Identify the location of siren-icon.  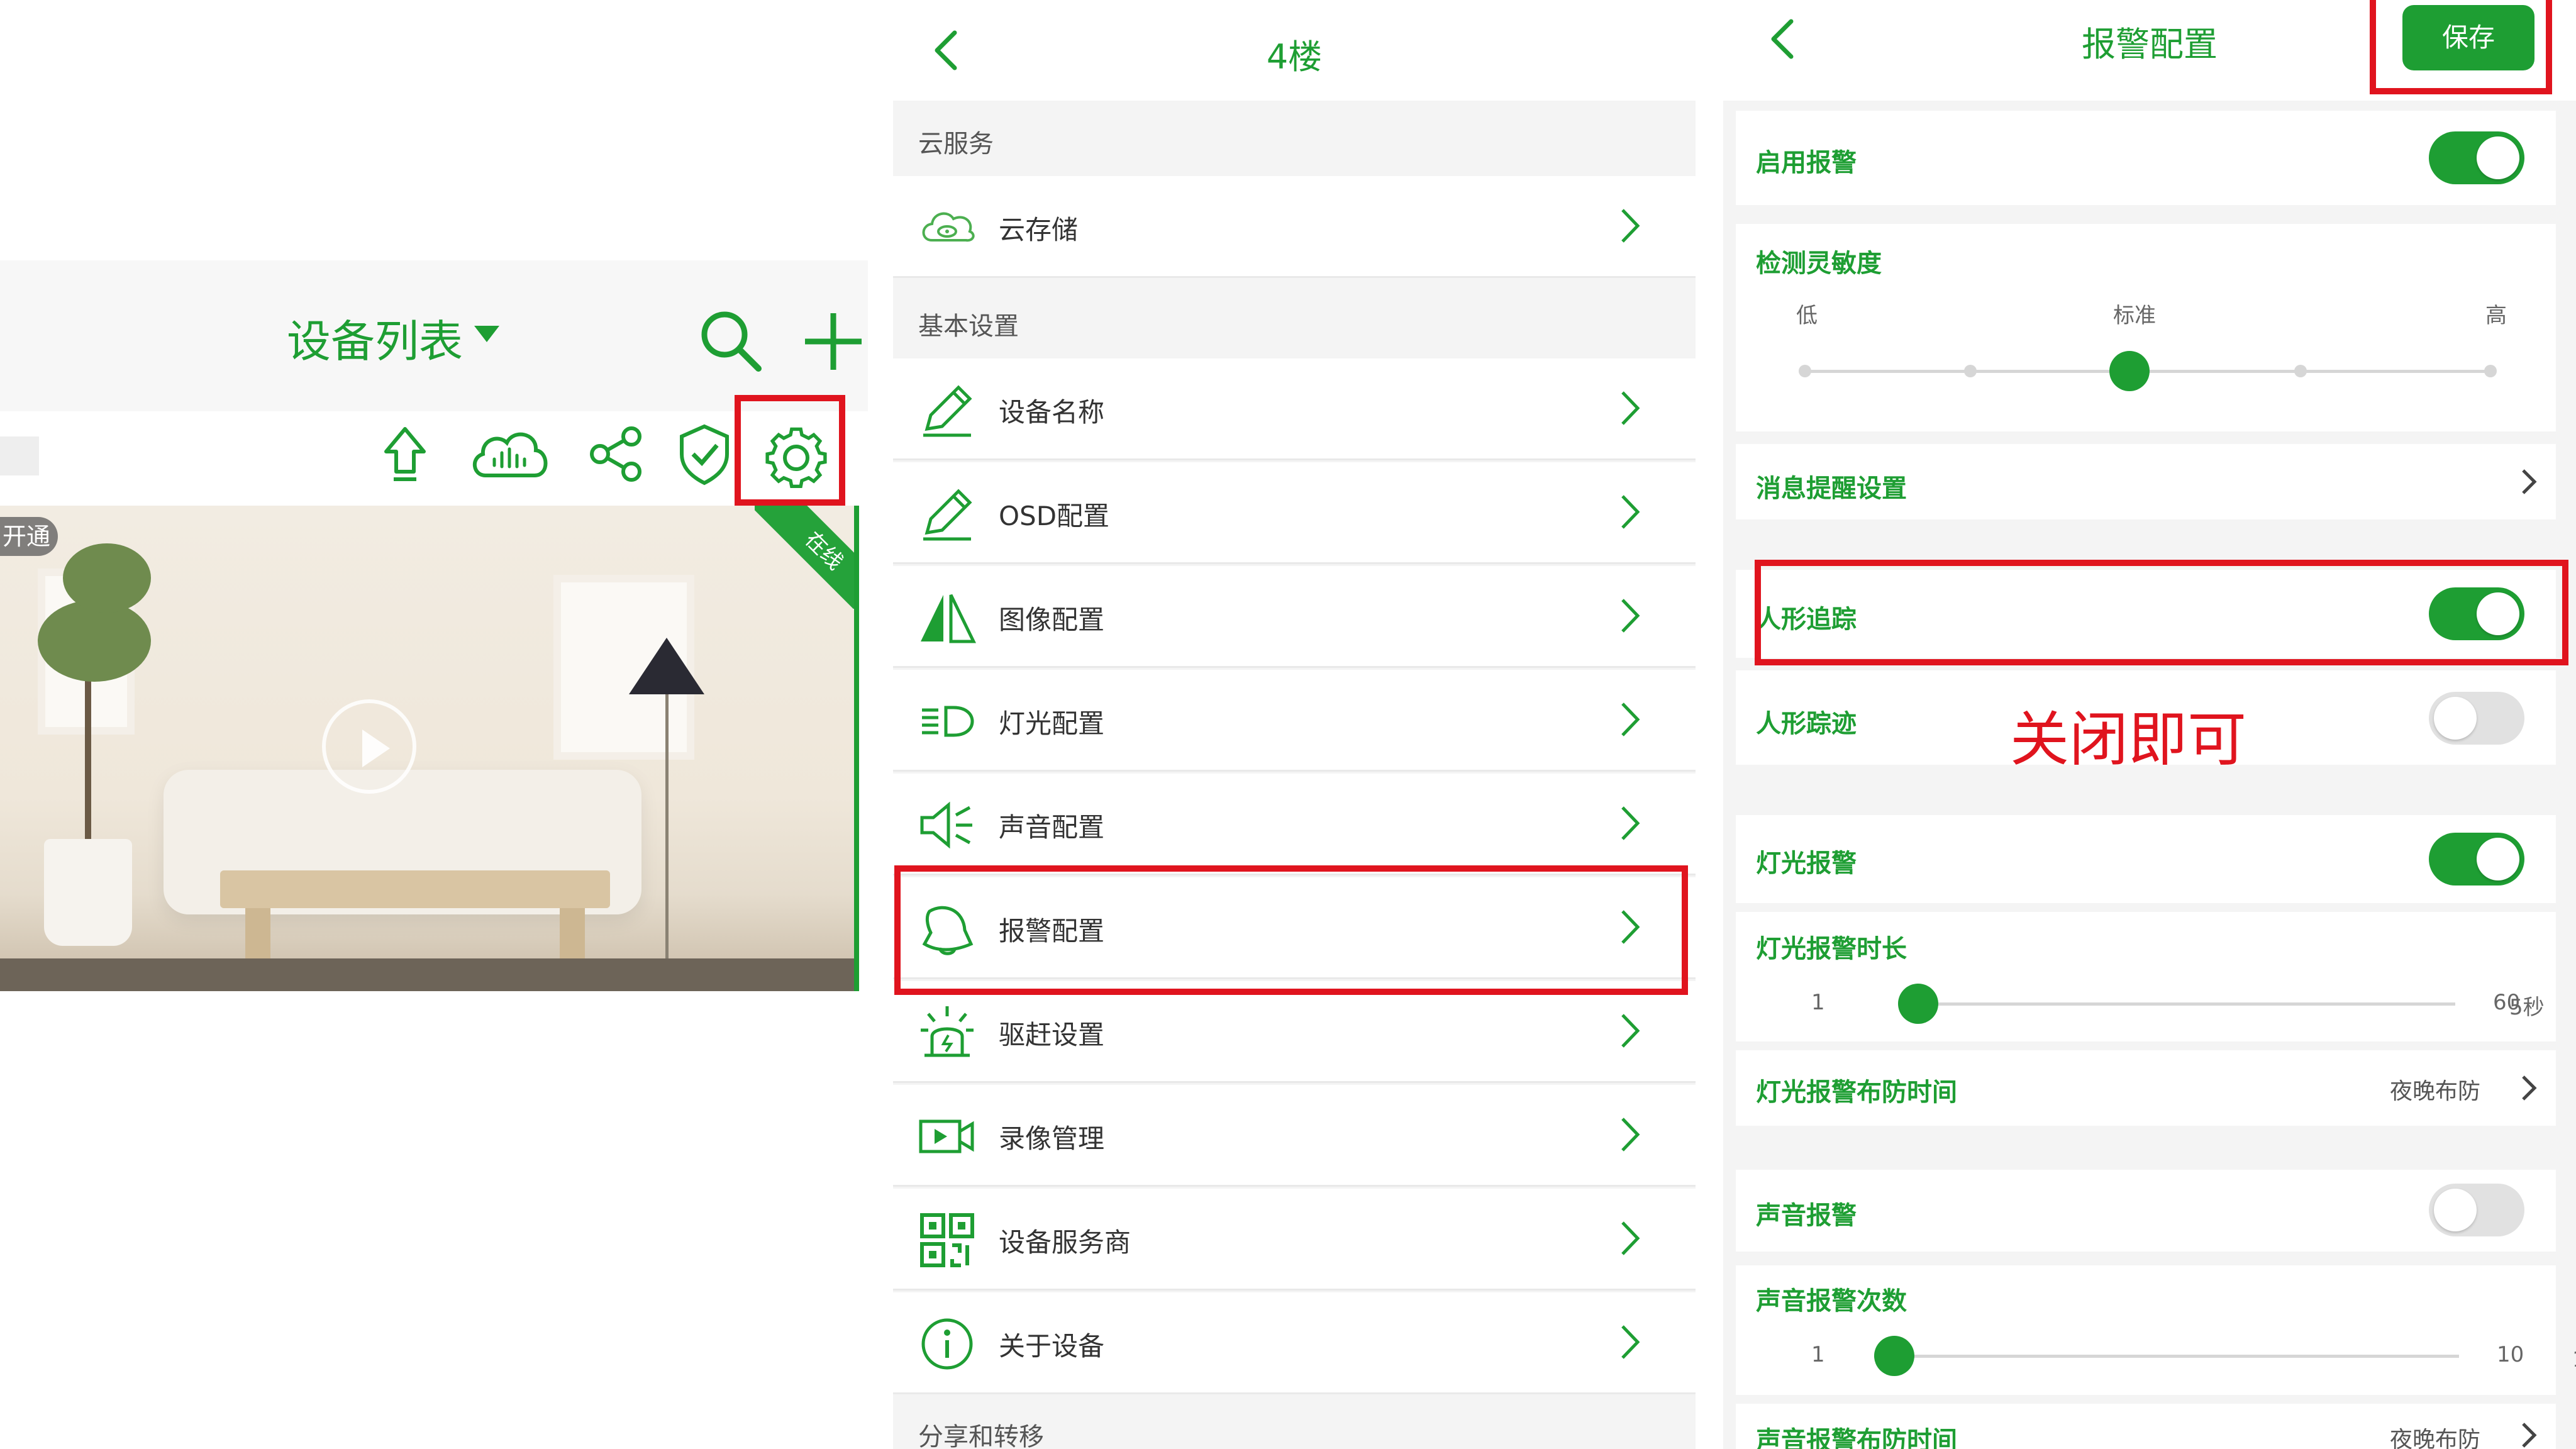
(947, 1032).